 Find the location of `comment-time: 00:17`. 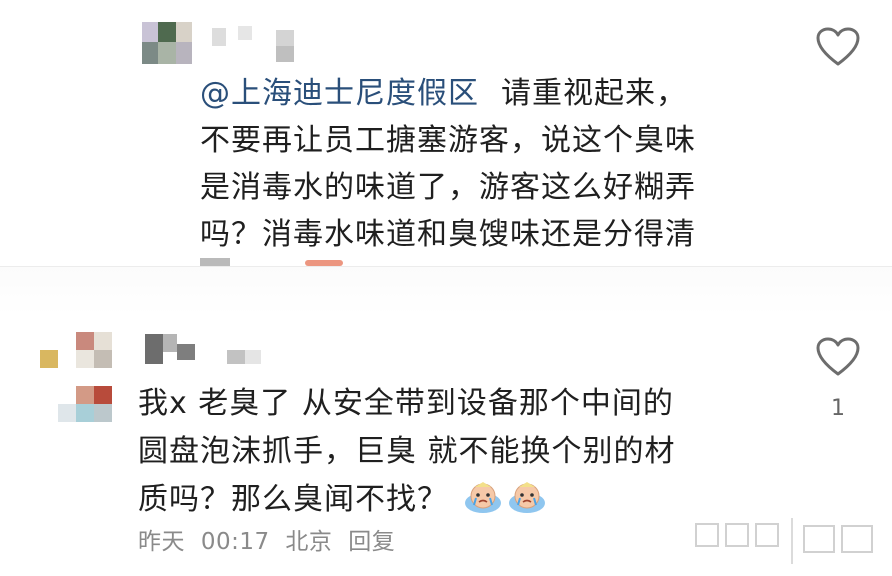

comment-time: 00:17 is located at coordinates (235, 542).